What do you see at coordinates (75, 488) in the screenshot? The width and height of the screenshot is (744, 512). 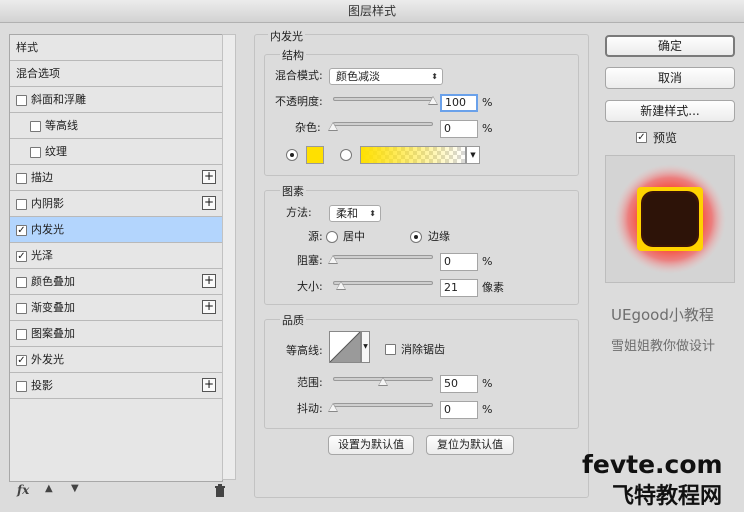 I see `move-down-icon: ▼` at bounding box center [75, 488].